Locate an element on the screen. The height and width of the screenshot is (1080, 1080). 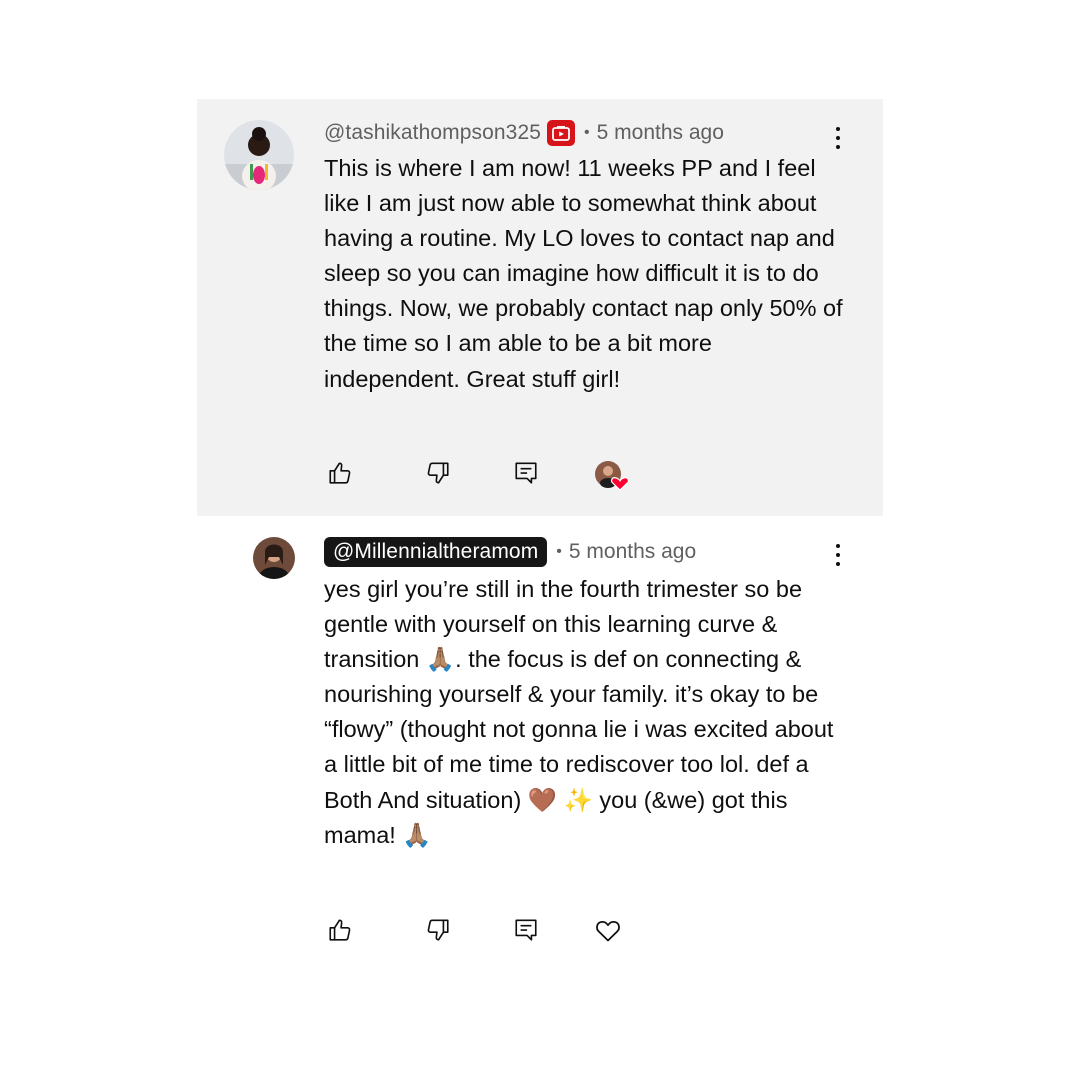
creator-heart-icon is located at coordinates (613, 477).